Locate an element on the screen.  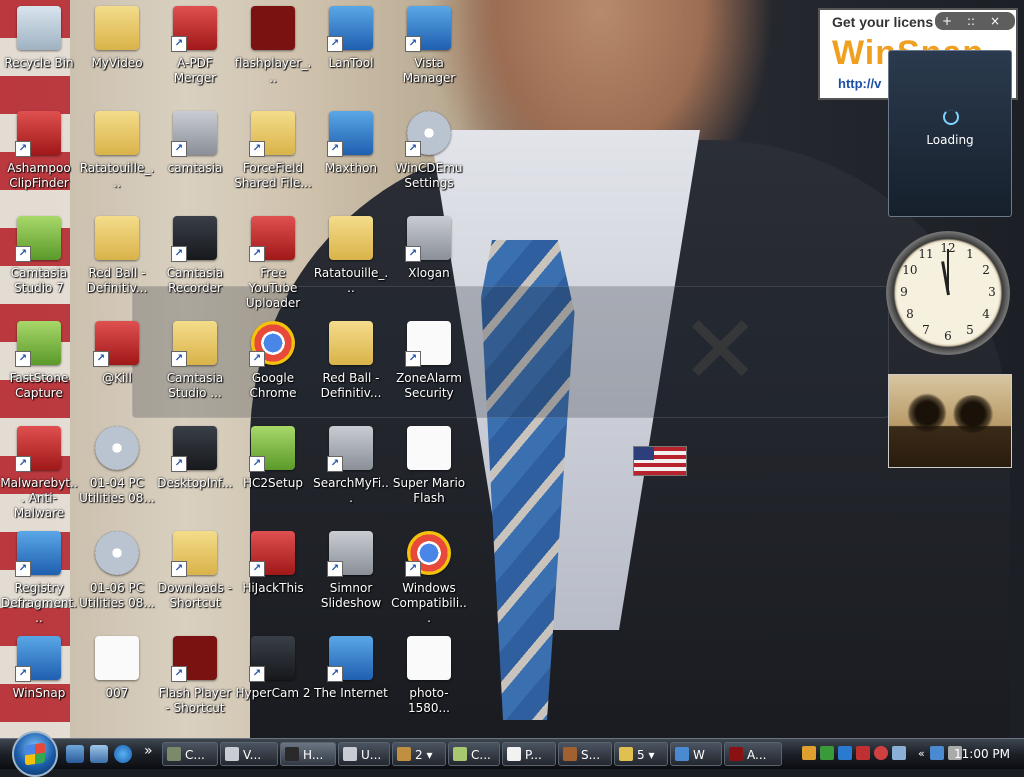
taskbar-button: W is located at coordinates (696, 754).